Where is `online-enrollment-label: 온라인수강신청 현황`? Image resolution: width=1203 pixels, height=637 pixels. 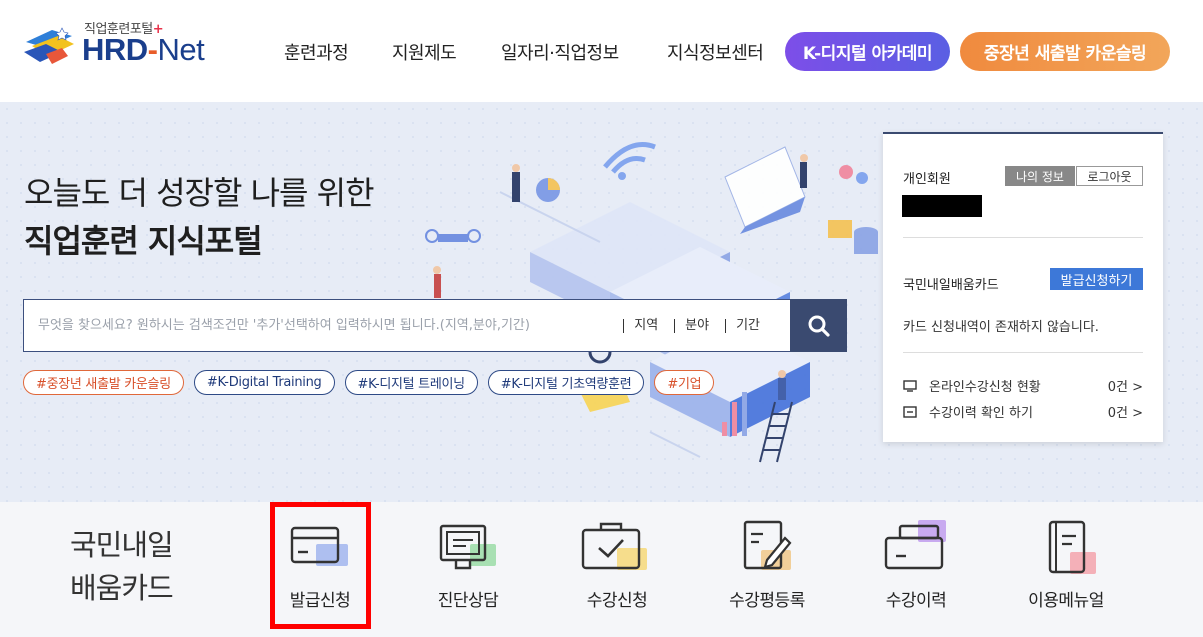 online-enrollment-label: 온라인수강신청 현황 is located at coordinates (985, 387).